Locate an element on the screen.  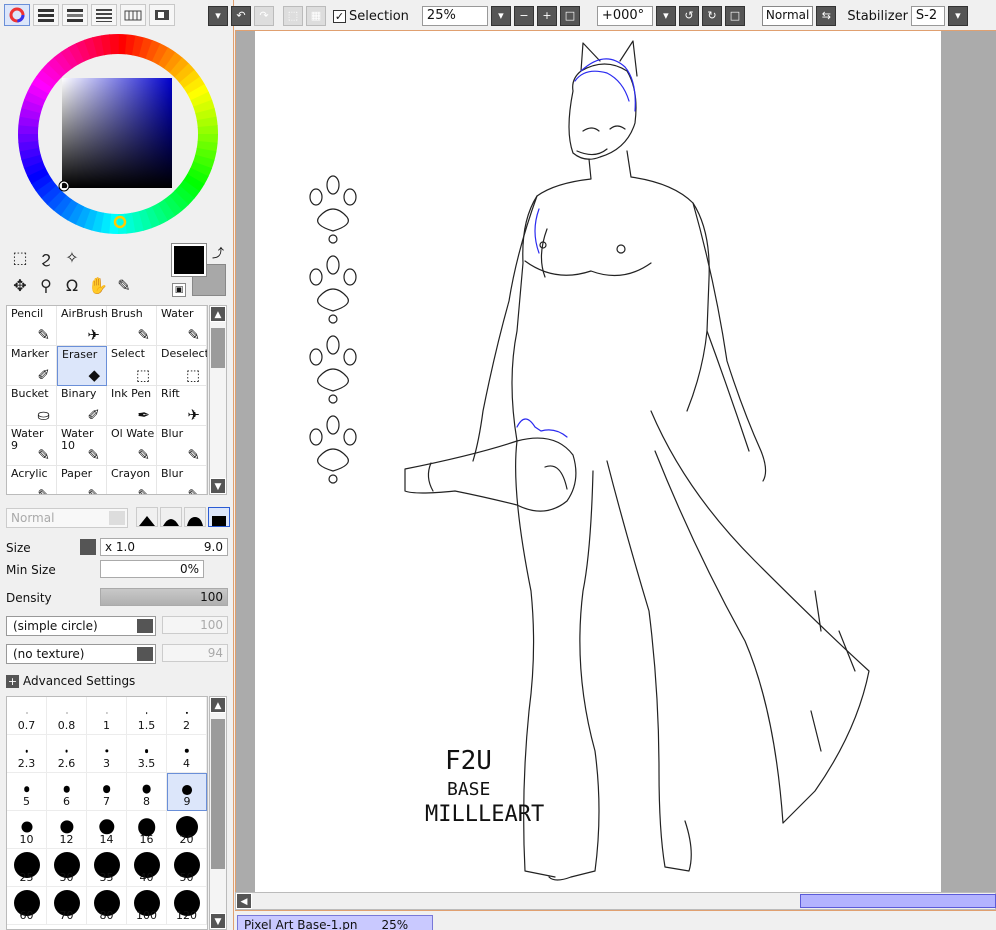
deselect-icon: ⬚ is located at coordinates (293, 16).